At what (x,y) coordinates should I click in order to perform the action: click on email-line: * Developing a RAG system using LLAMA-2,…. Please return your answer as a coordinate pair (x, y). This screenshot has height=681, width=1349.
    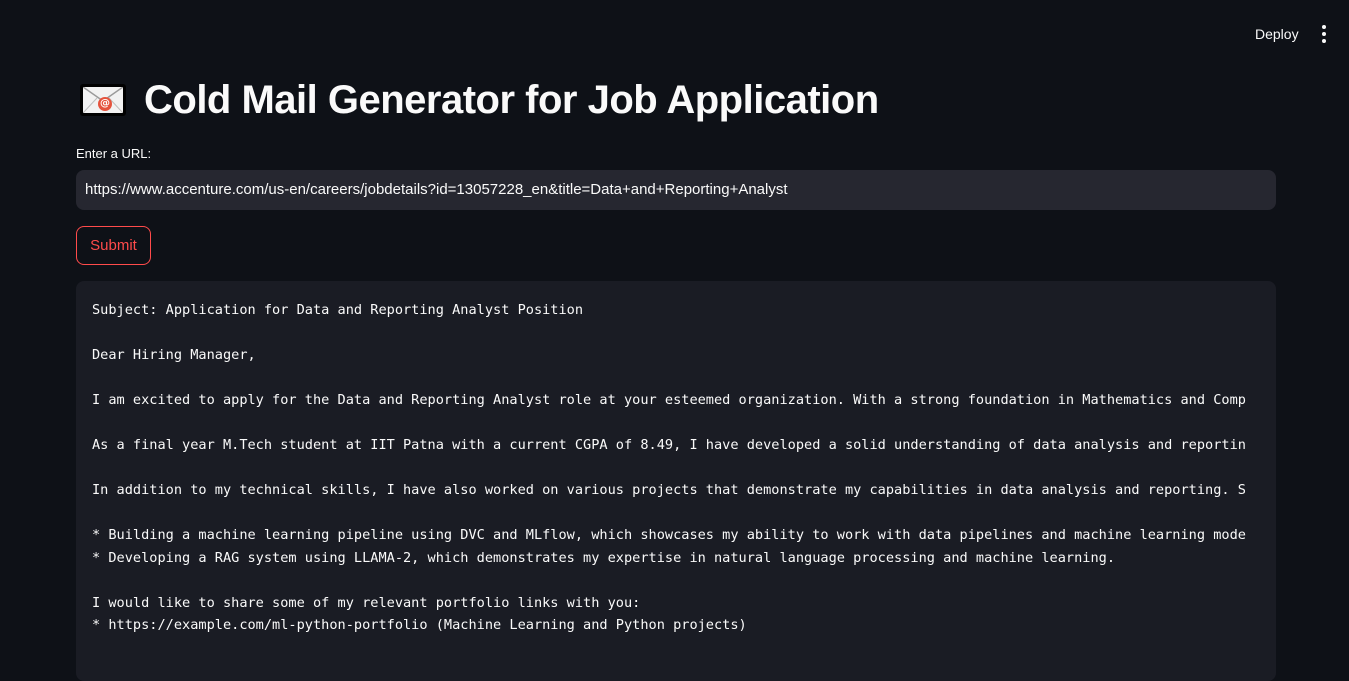
    Looking at the image, I should click on (604, 557).